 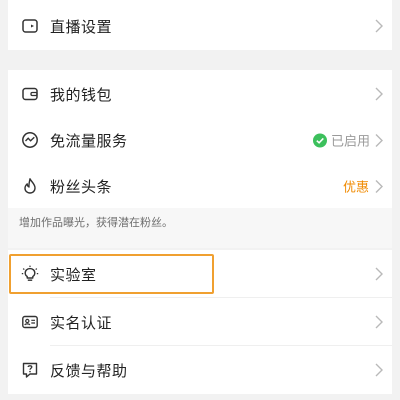 I want to click on trend-circle-icon, so click(x=30, y=140).